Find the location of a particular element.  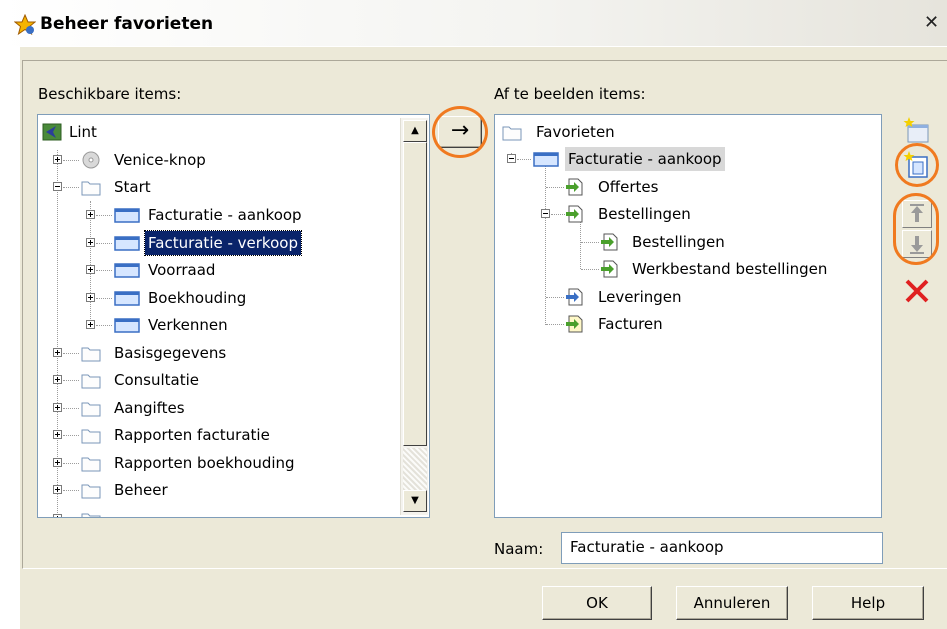

available-items-label: Beschikbare items: is located at coordinates (110, 94).